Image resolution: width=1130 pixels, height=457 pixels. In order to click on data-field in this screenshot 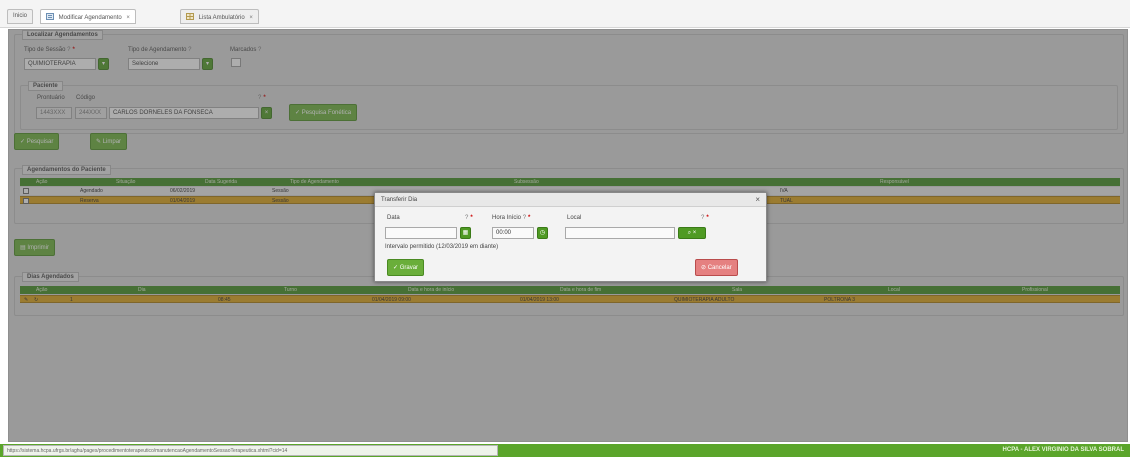, I will do `click(421, 233)`.